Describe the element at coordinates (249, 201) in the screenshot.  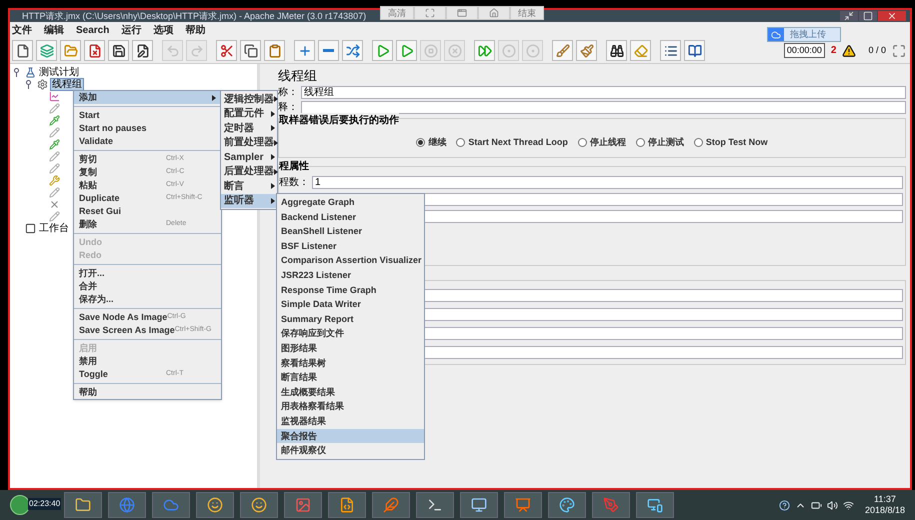
I see `menu-item: 监听器` at that location.